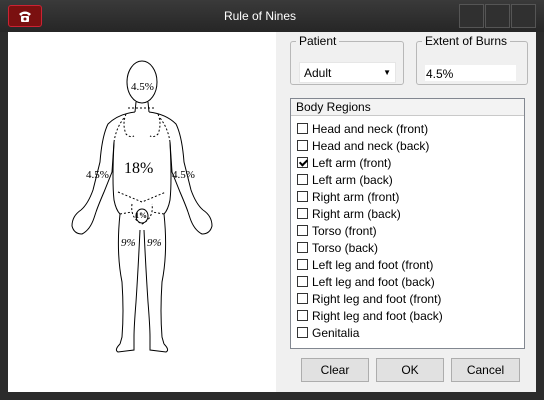  What do you see at coordinates (154, 243) in the screenshot?
I see `left-leg-percent-label: 9%` at bounding box center [154, 243].